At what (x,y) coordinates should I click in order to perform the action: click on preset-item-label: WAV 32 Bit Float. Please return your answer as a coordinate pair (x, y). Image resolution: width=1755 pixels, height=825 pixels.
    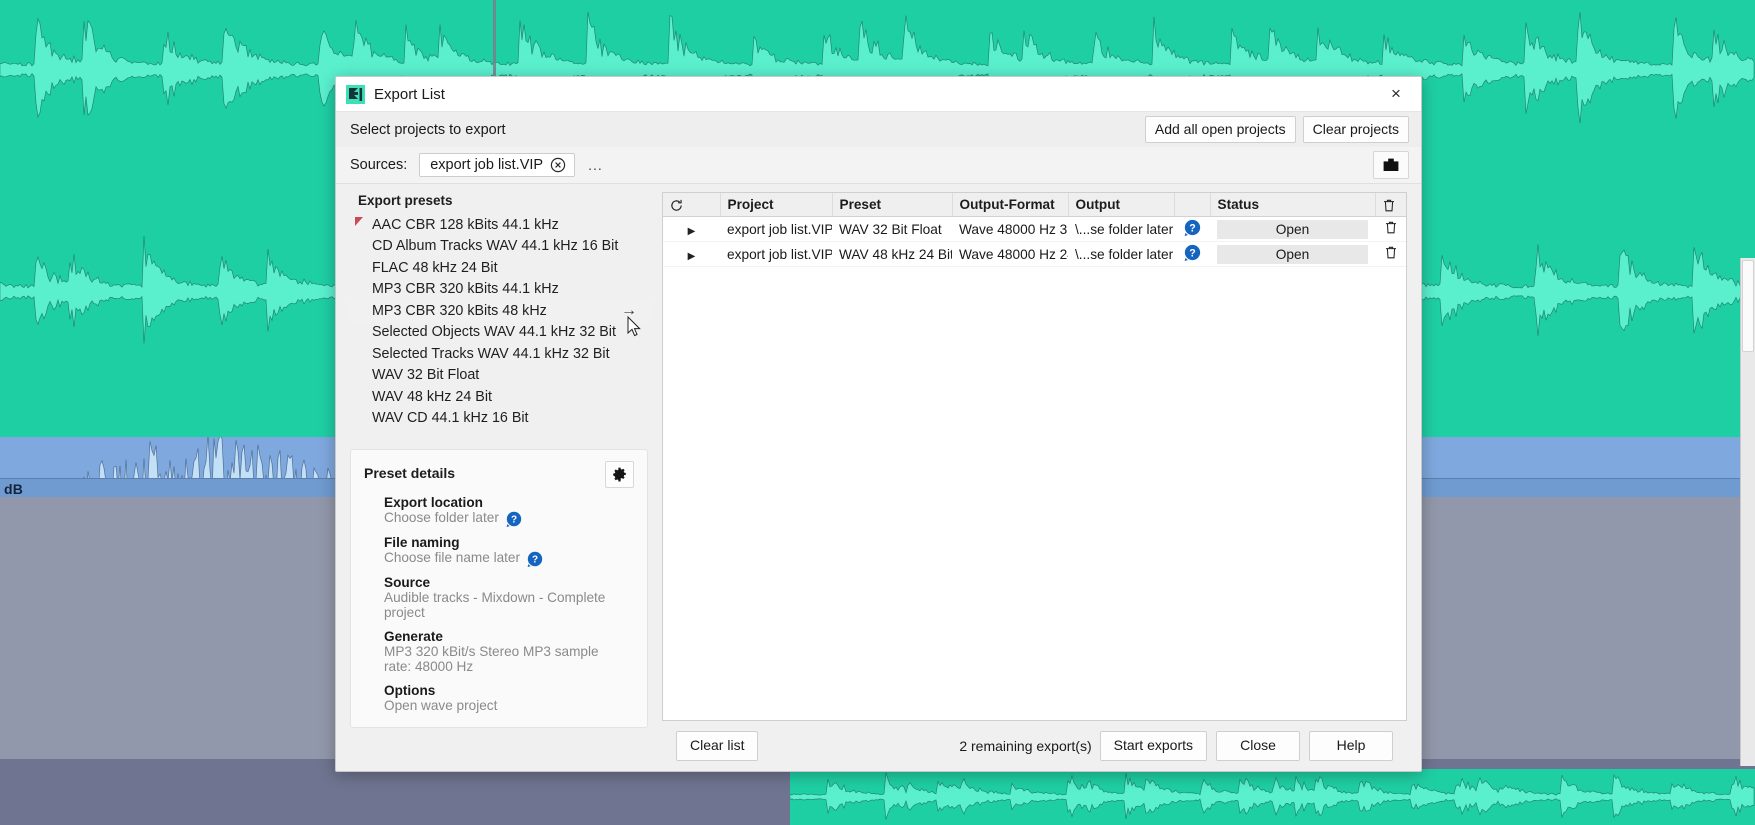
    Looking at the image, I should click on (426, 375).